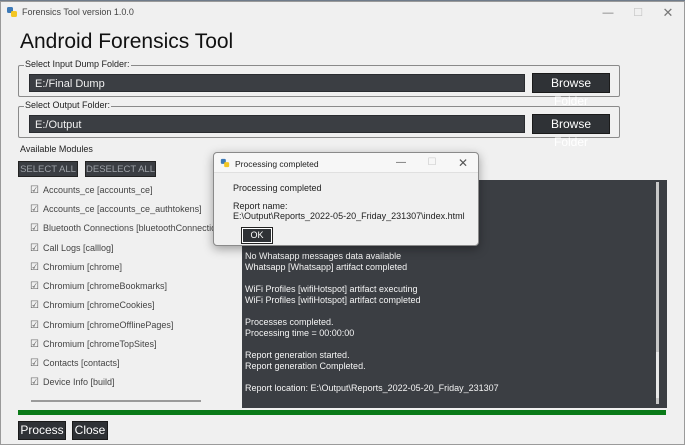 The width and height of the screenshot is (685, 445). What do you see at coordinates (305, 366) in the screenshot?
I see `log-line: Report generation Completed.` at bounding box center [305, 366].